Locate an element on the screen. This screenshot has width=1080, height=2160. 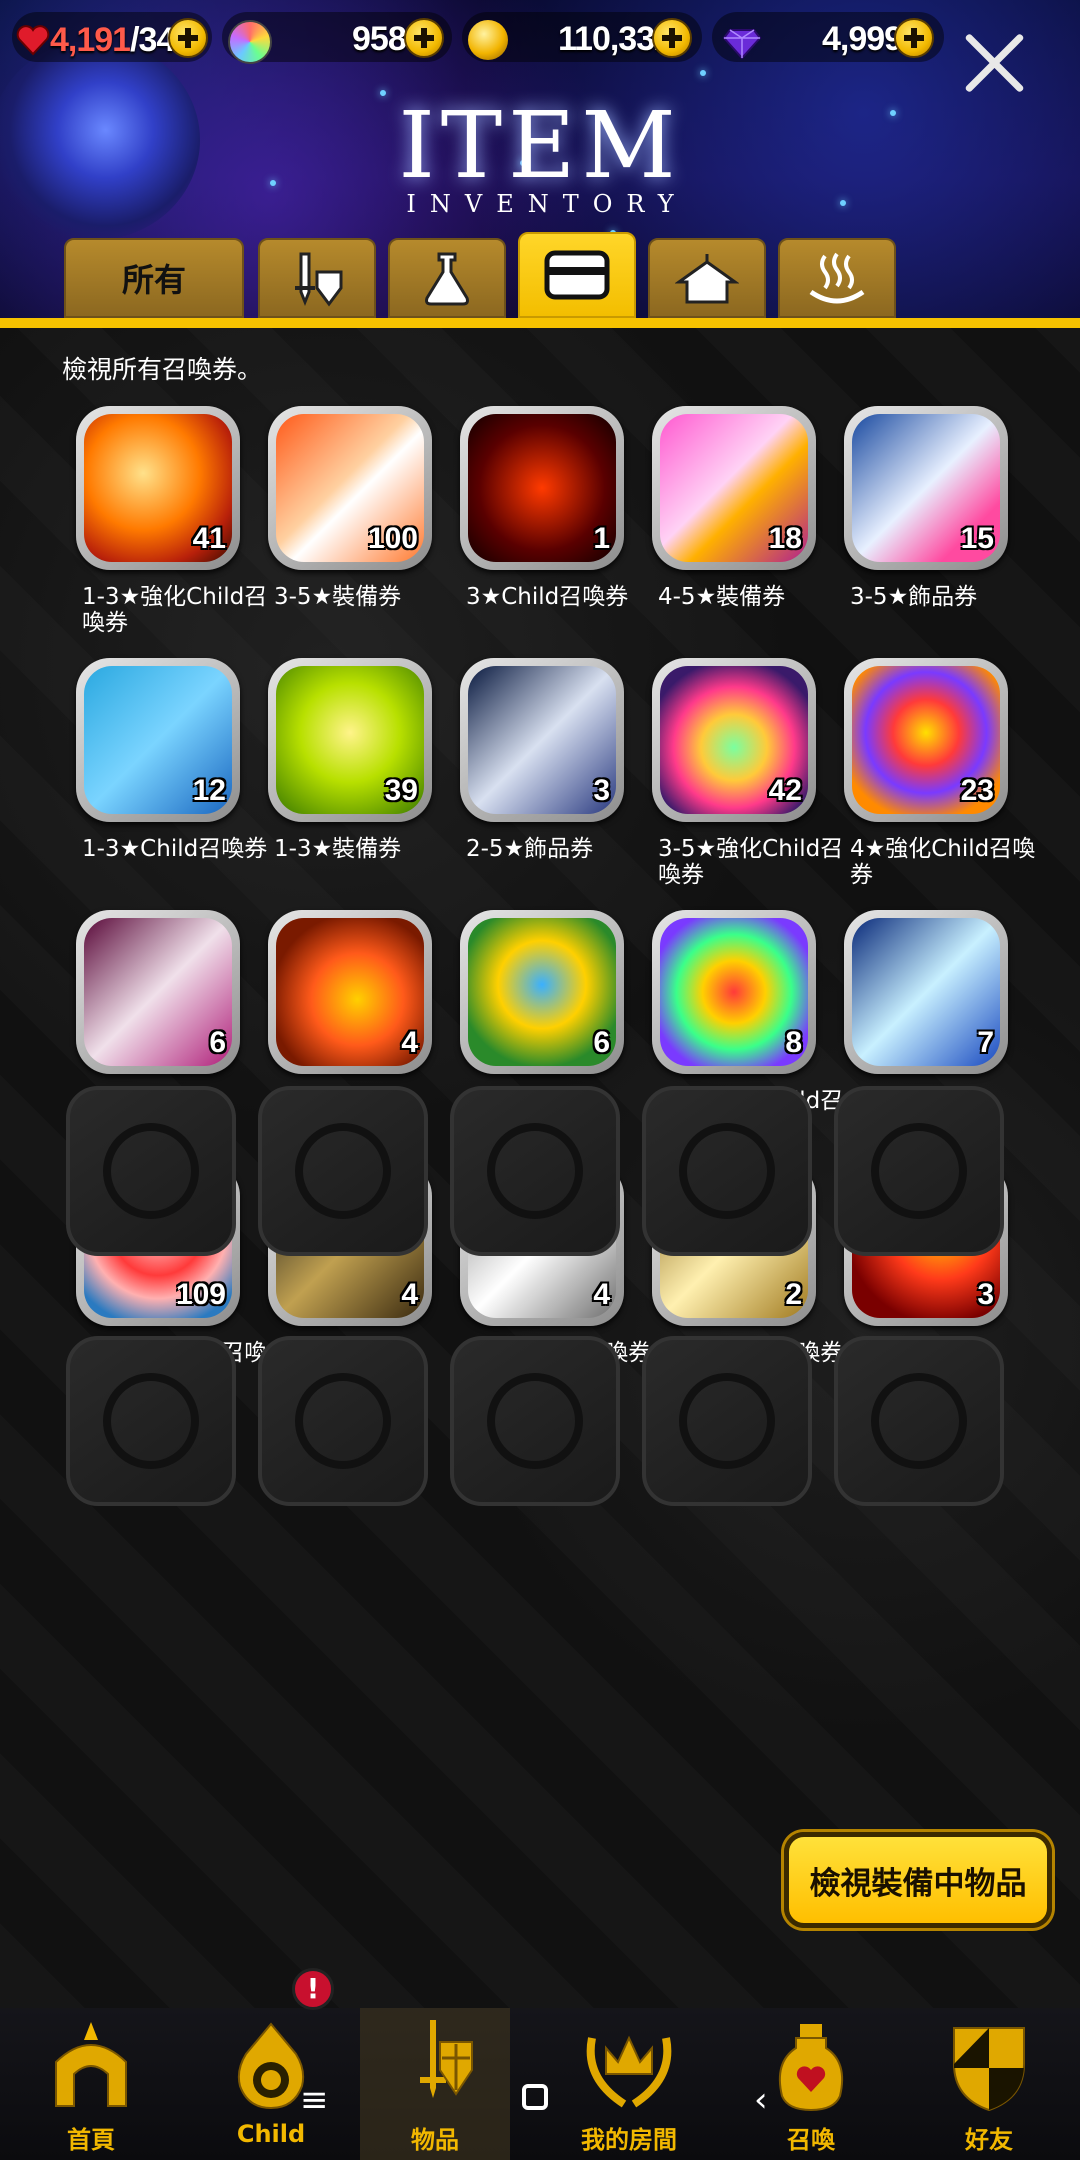
nav-home: 首頁 is located at coordinates (91, 2084).